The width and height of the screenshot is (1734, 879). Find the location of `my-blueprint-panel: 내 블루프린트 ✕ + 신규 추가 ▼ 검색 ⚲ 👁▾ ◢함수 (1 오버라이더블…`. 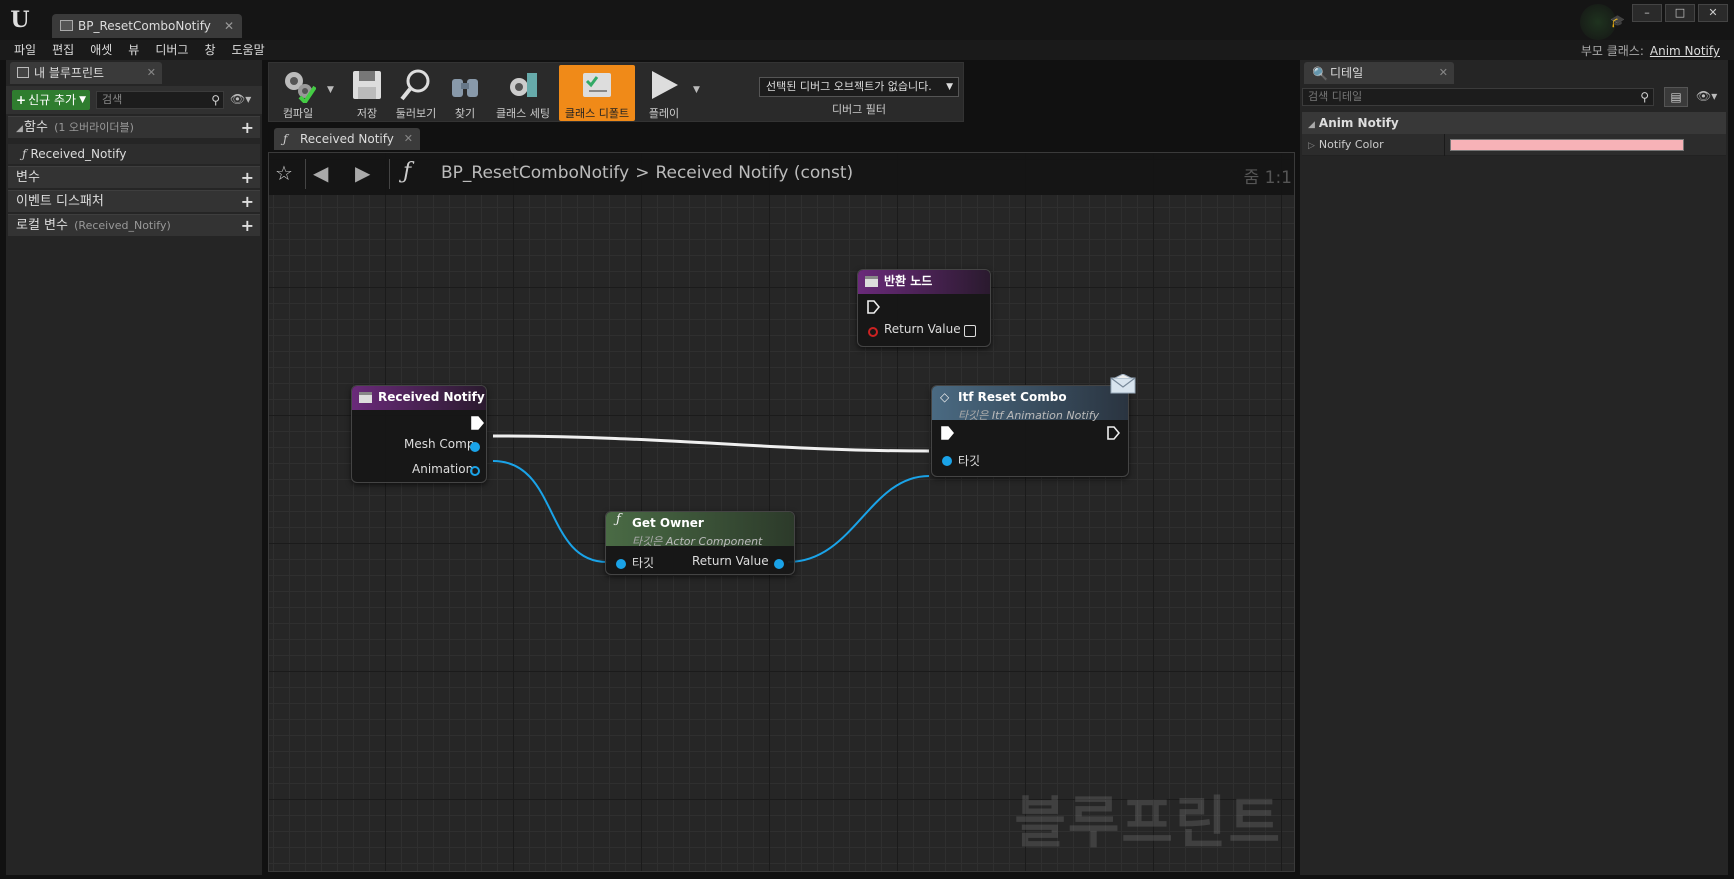

my-blueprint-panel: 내 블루프린트 ✕ + 신규 추가 ▼ 검색 ⚲ 👁▾ ◢함수 (1 오버라이더블… is located at coordinates (134, 467).